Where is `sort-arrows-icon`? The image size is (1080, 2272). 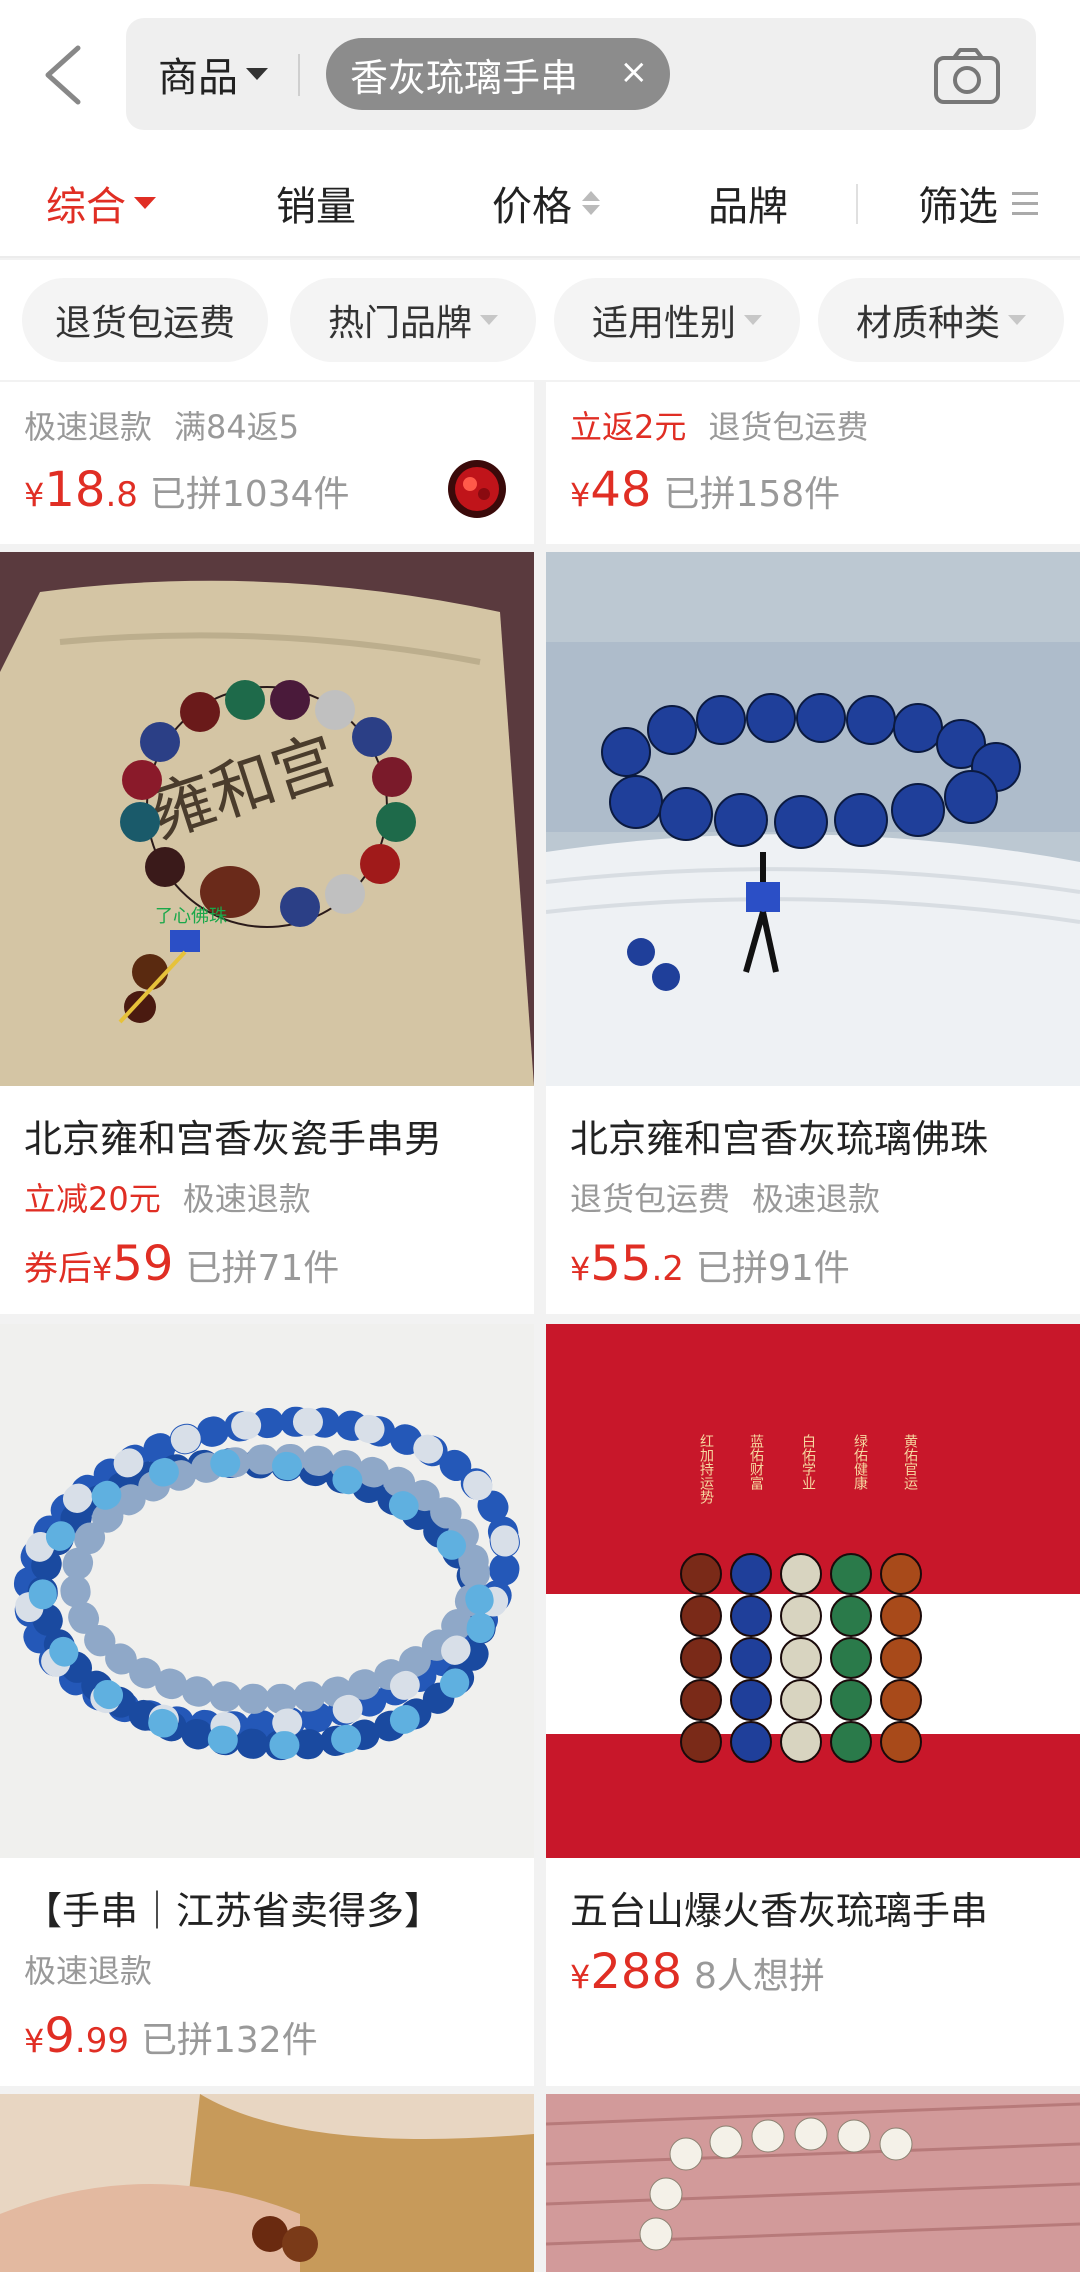
sort-arrows-icon is located at coordinates (591, 203).